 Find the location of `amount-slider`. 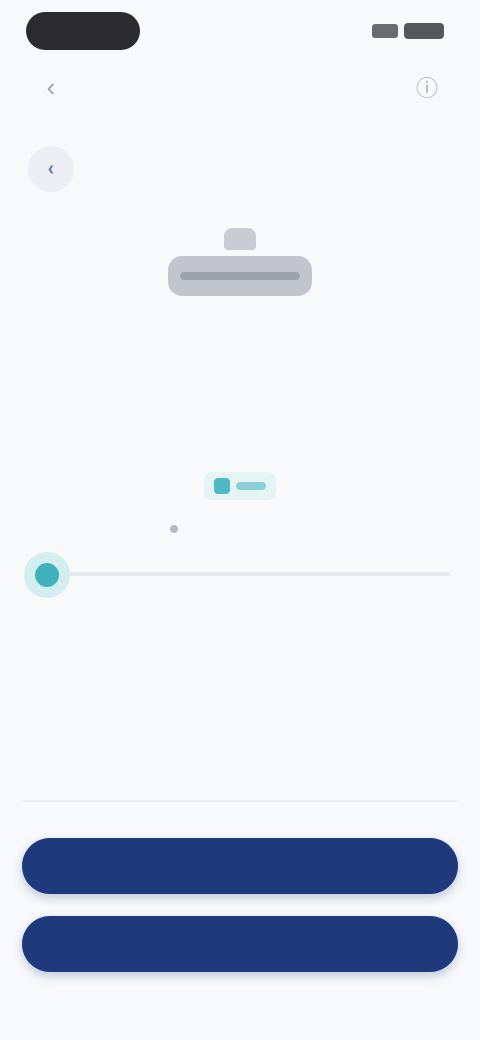

amount-slider is located at coordinates (240, 578).